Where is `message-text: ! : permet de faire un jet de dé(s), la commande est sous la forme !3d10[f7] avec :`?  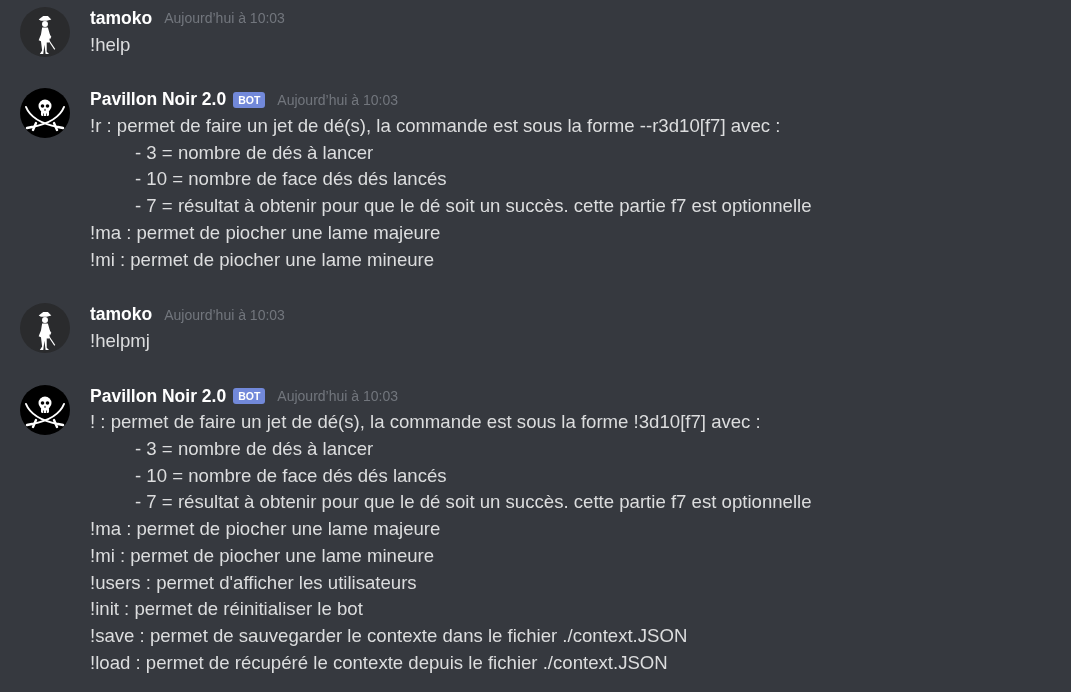 message-text: ! : permet de faire un jet de dé(s), la commande est sous la forme !3d10[f7] avec : is located at coordinates (425, 422).